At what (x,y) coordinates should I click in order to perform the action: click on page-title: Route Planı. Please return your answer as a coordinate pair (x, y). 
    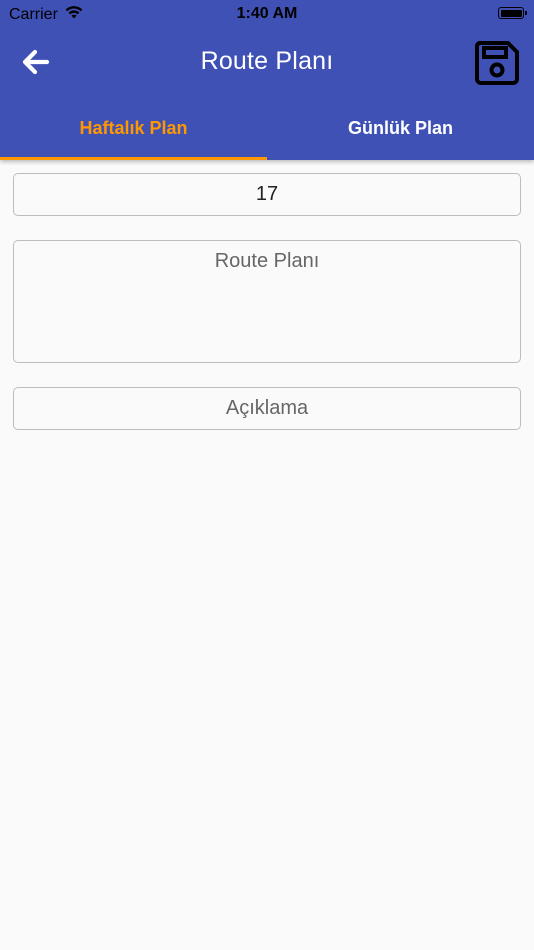
    Looking at the image, I should click on (267, 61).